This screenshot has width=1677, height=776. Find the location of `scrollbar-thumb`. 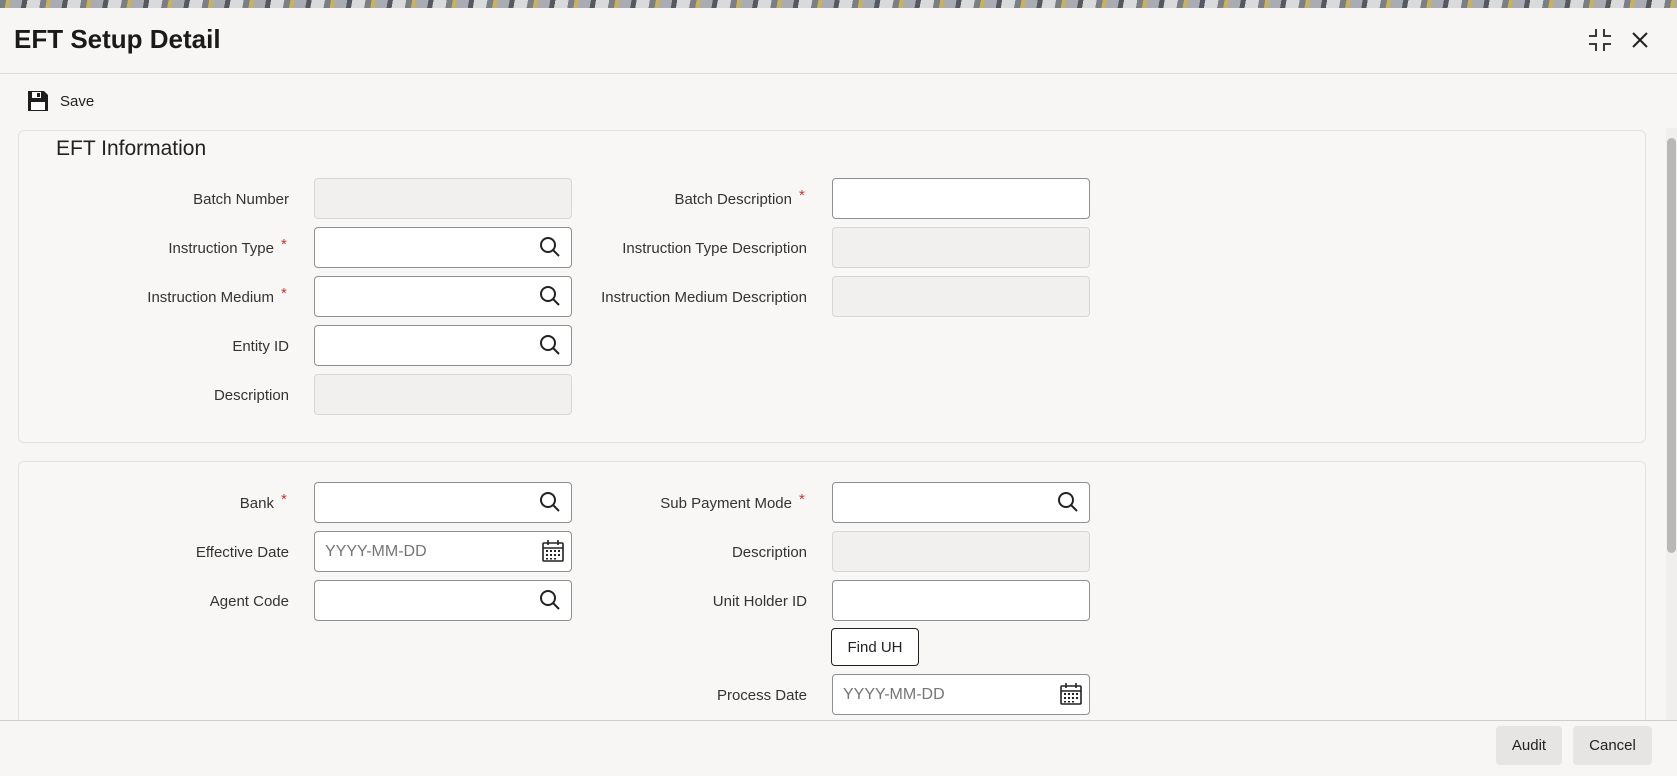

scrollbar-thumb is located at coordinates (1671, 345).